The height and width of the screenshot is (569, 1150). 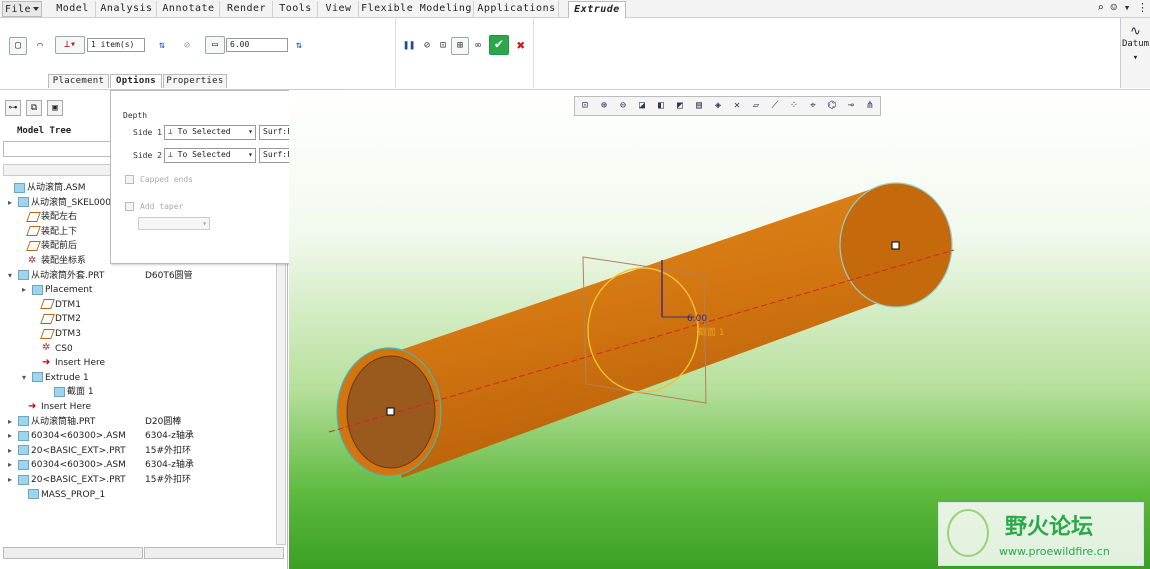 What do you see at coordinates (299, 46) in the screenshot?
I see `flip-thickness-icon: ⇅` at bounding box center [299, 46].